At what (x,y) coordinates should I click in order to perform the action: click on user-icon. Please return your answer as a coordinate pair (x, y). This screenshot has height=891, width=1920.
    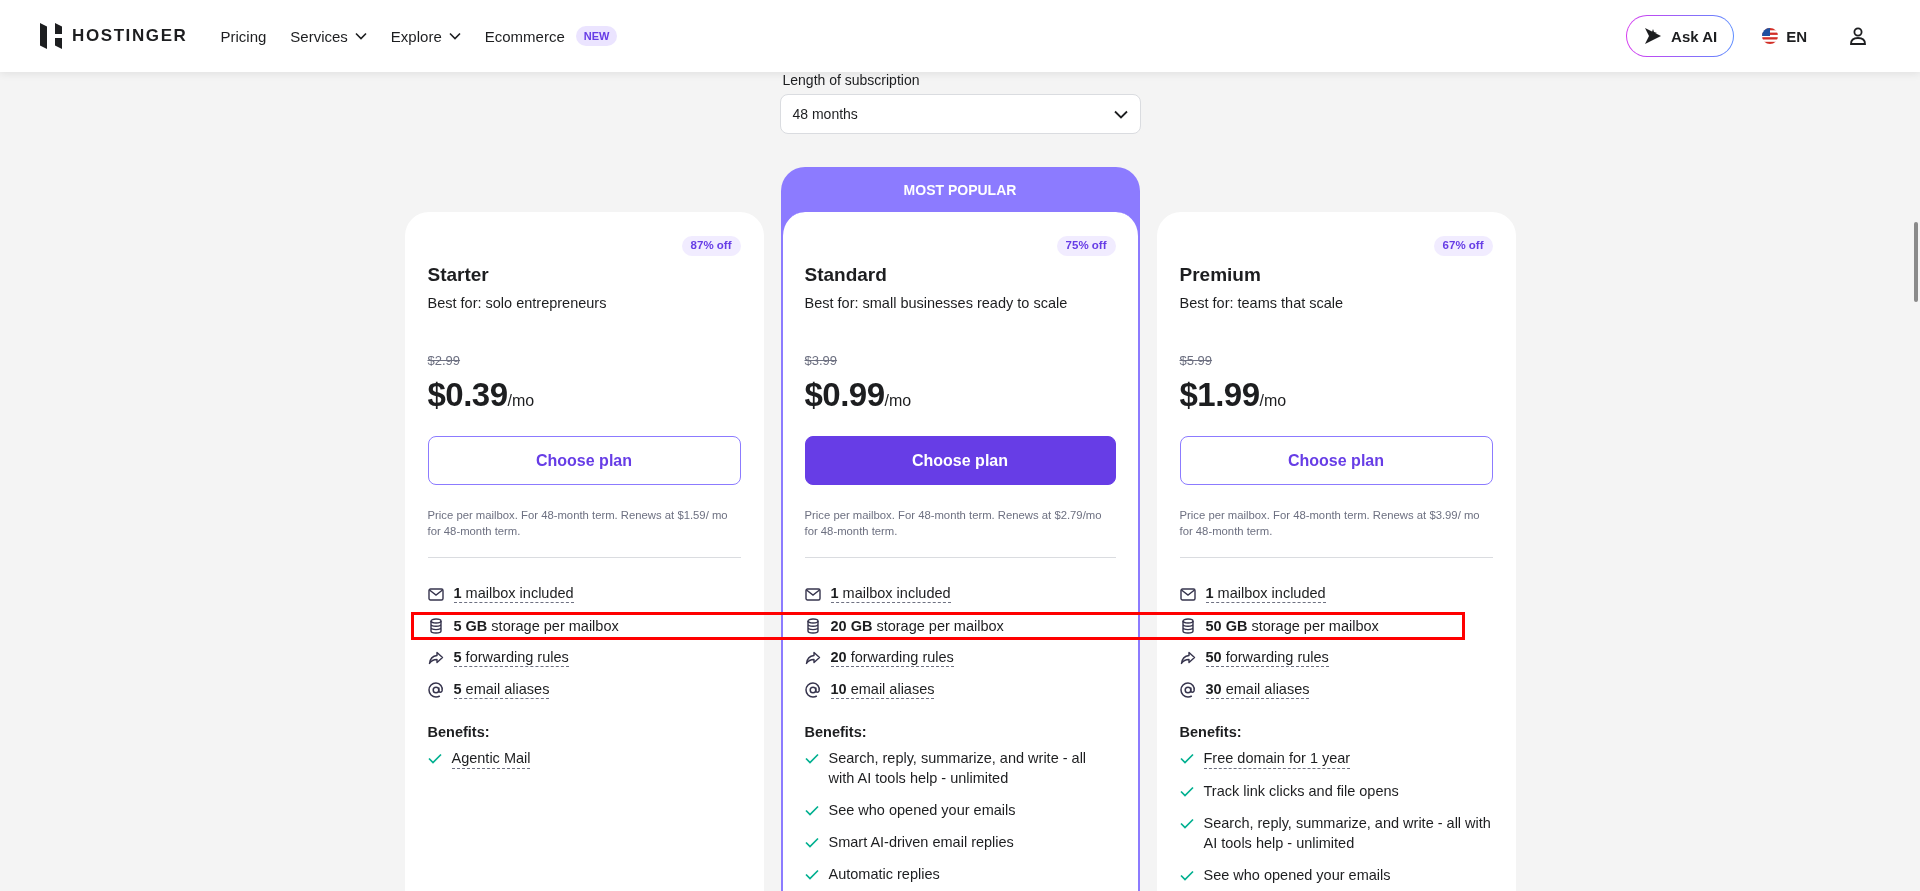
    Looking at the image, I should click on (1858, 36).